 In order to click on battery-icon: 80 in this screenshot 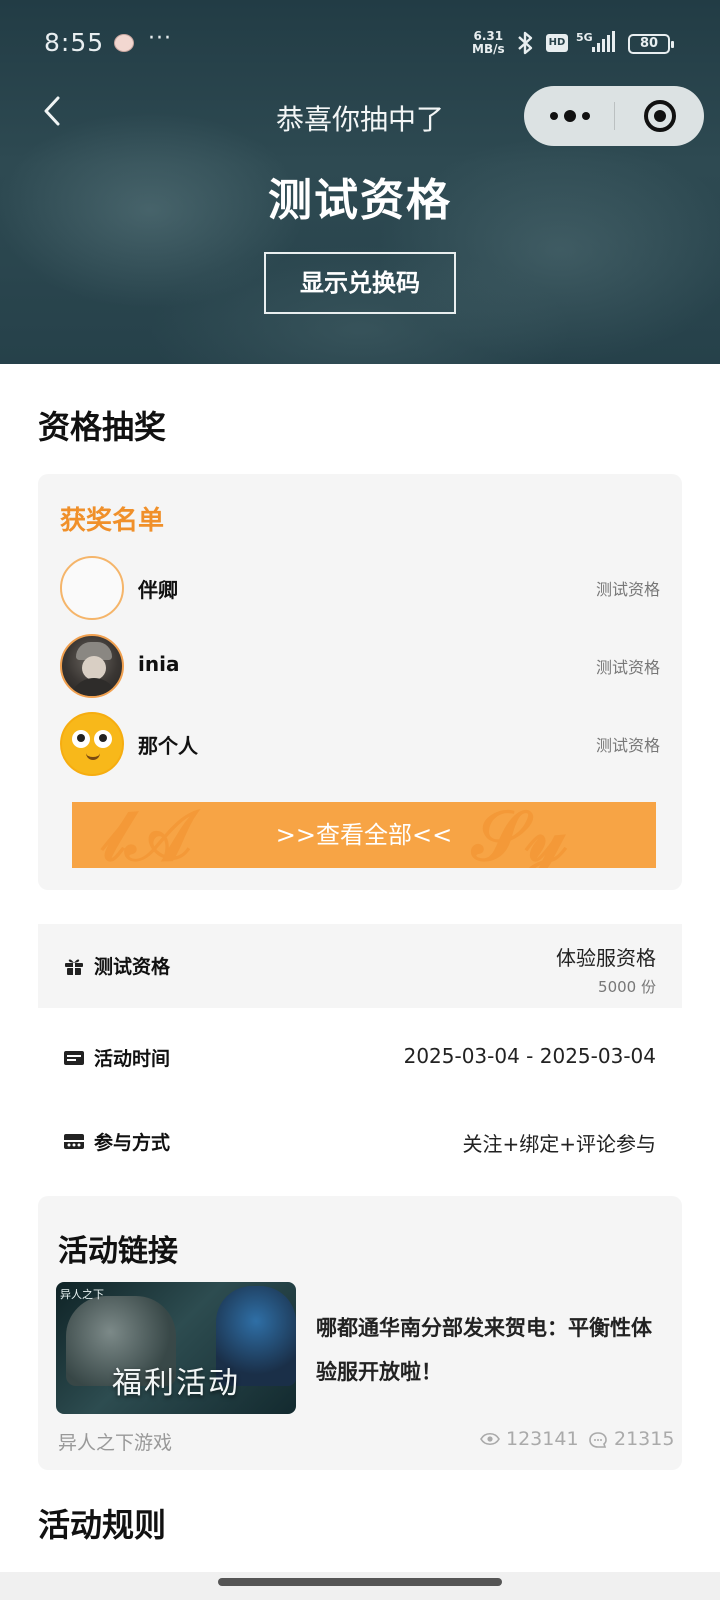, I will do `click(651, 44)`.